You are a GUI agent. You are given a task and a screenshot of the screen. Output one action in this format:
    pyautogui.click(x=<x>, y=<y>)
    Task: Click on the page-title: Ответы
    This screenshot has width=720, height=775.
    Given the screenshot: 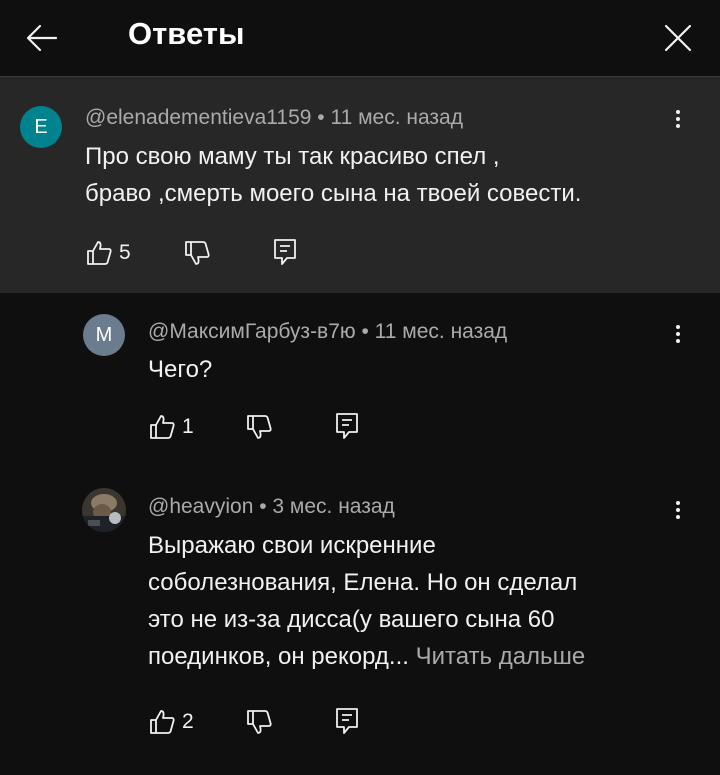 What is the action you would take?
    pyautogui.click(x=186, y=33)
    